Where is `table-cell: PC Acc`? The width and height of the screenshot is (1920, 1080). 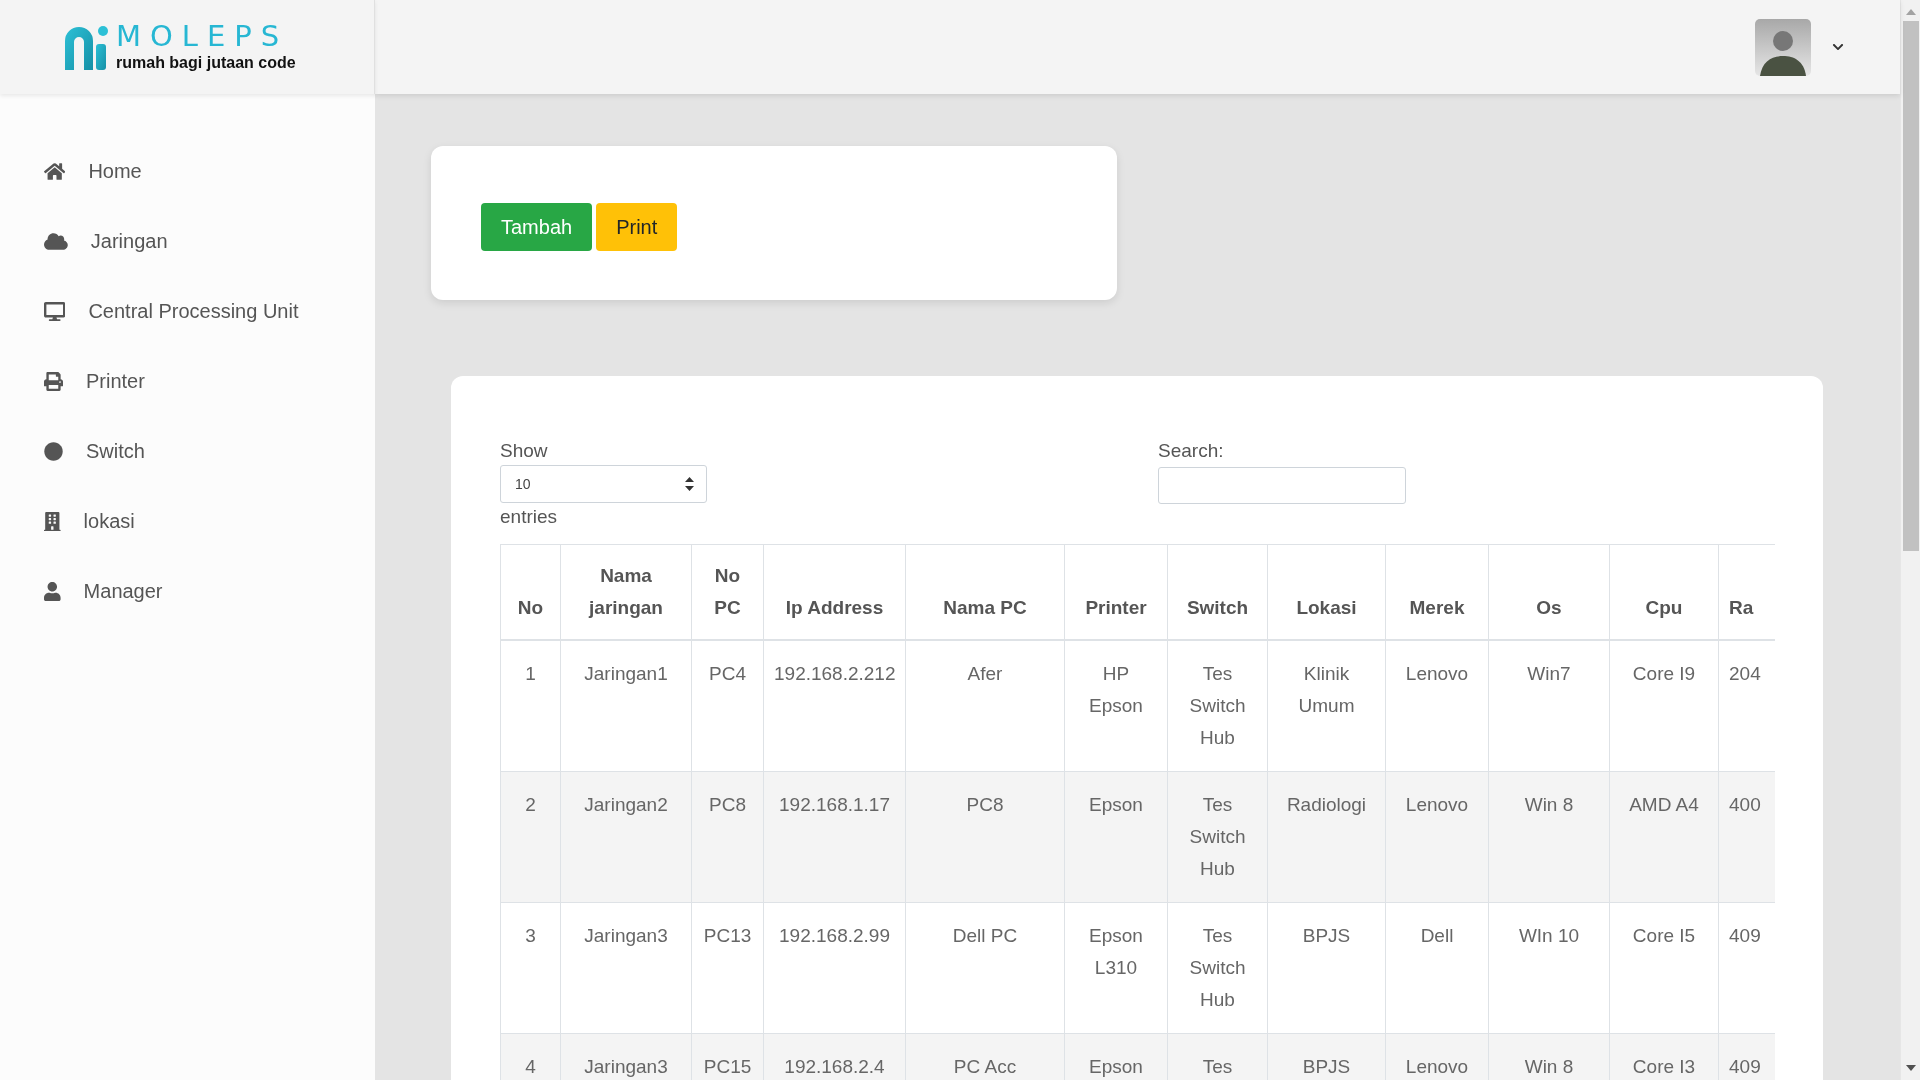
table-cell: PC Acc is located at coordinates (985, 1056).